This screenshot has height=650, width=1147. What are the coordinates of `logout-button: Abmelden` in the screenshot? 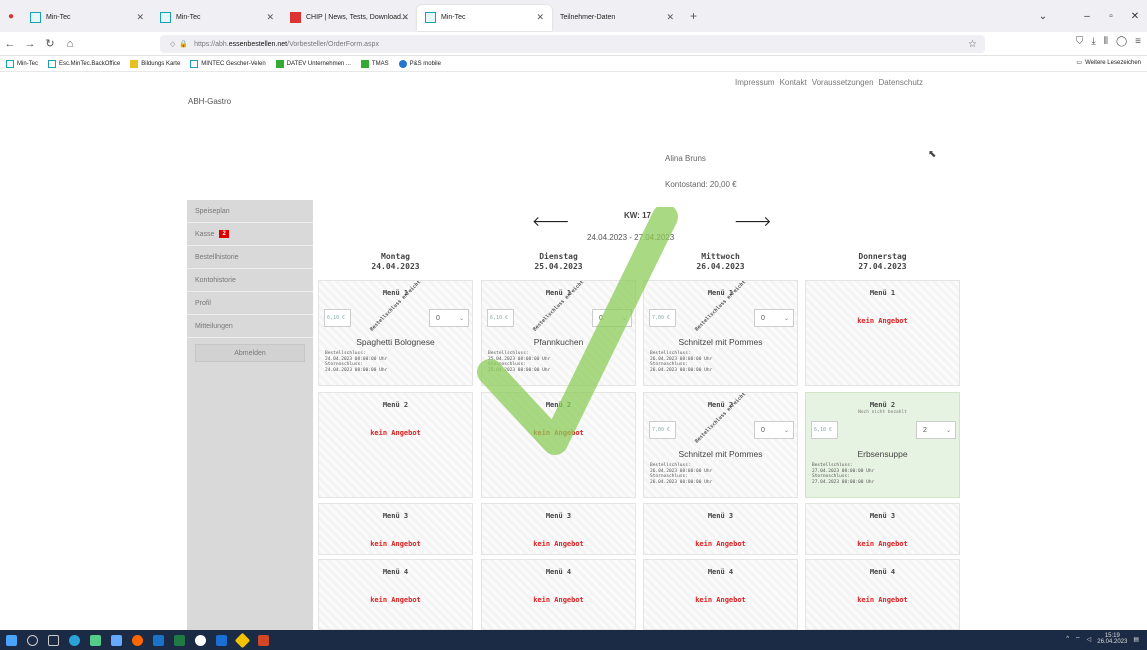 It's located at (250, 353).